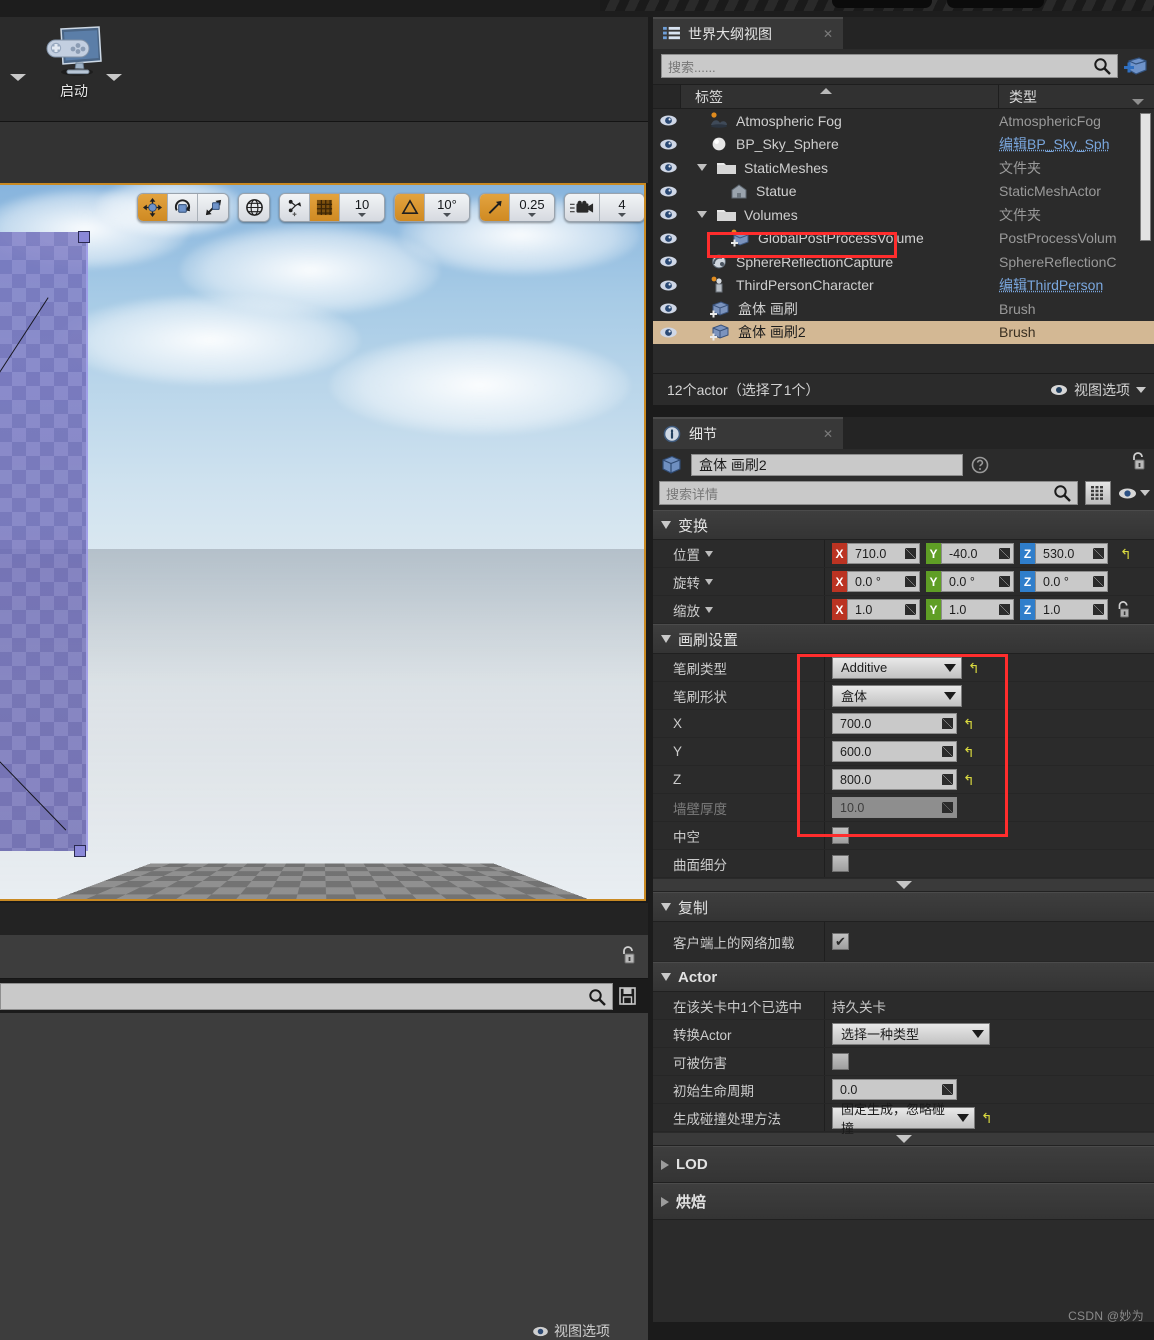 The height and width of the screenshot is (1340, 1154). What do you see at coordinates (1136, 66) in the screenshot?
I see `add-actor-icon` at bounding box center [1136, 66].